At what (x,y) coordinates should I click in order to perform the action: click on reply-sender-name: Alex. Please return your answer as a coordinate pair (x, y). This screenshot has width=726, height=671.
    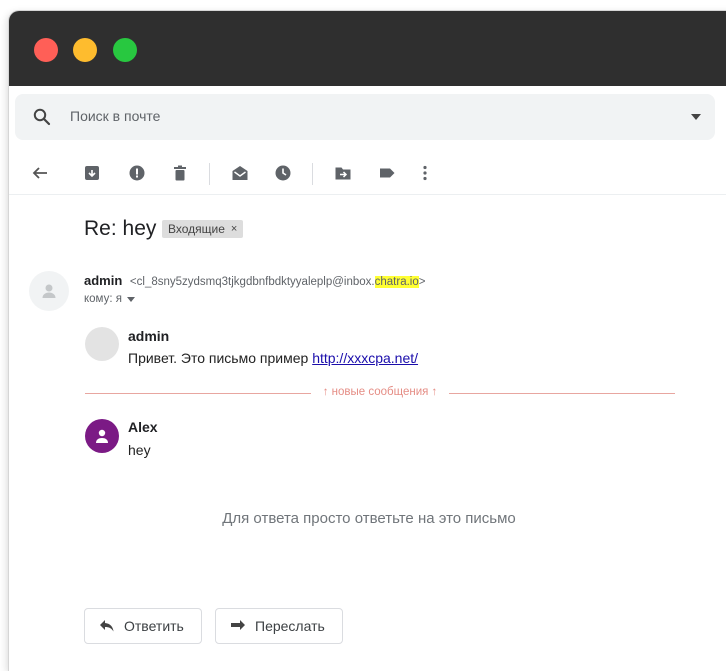
    Looking at the image, I should click on (143, 427).